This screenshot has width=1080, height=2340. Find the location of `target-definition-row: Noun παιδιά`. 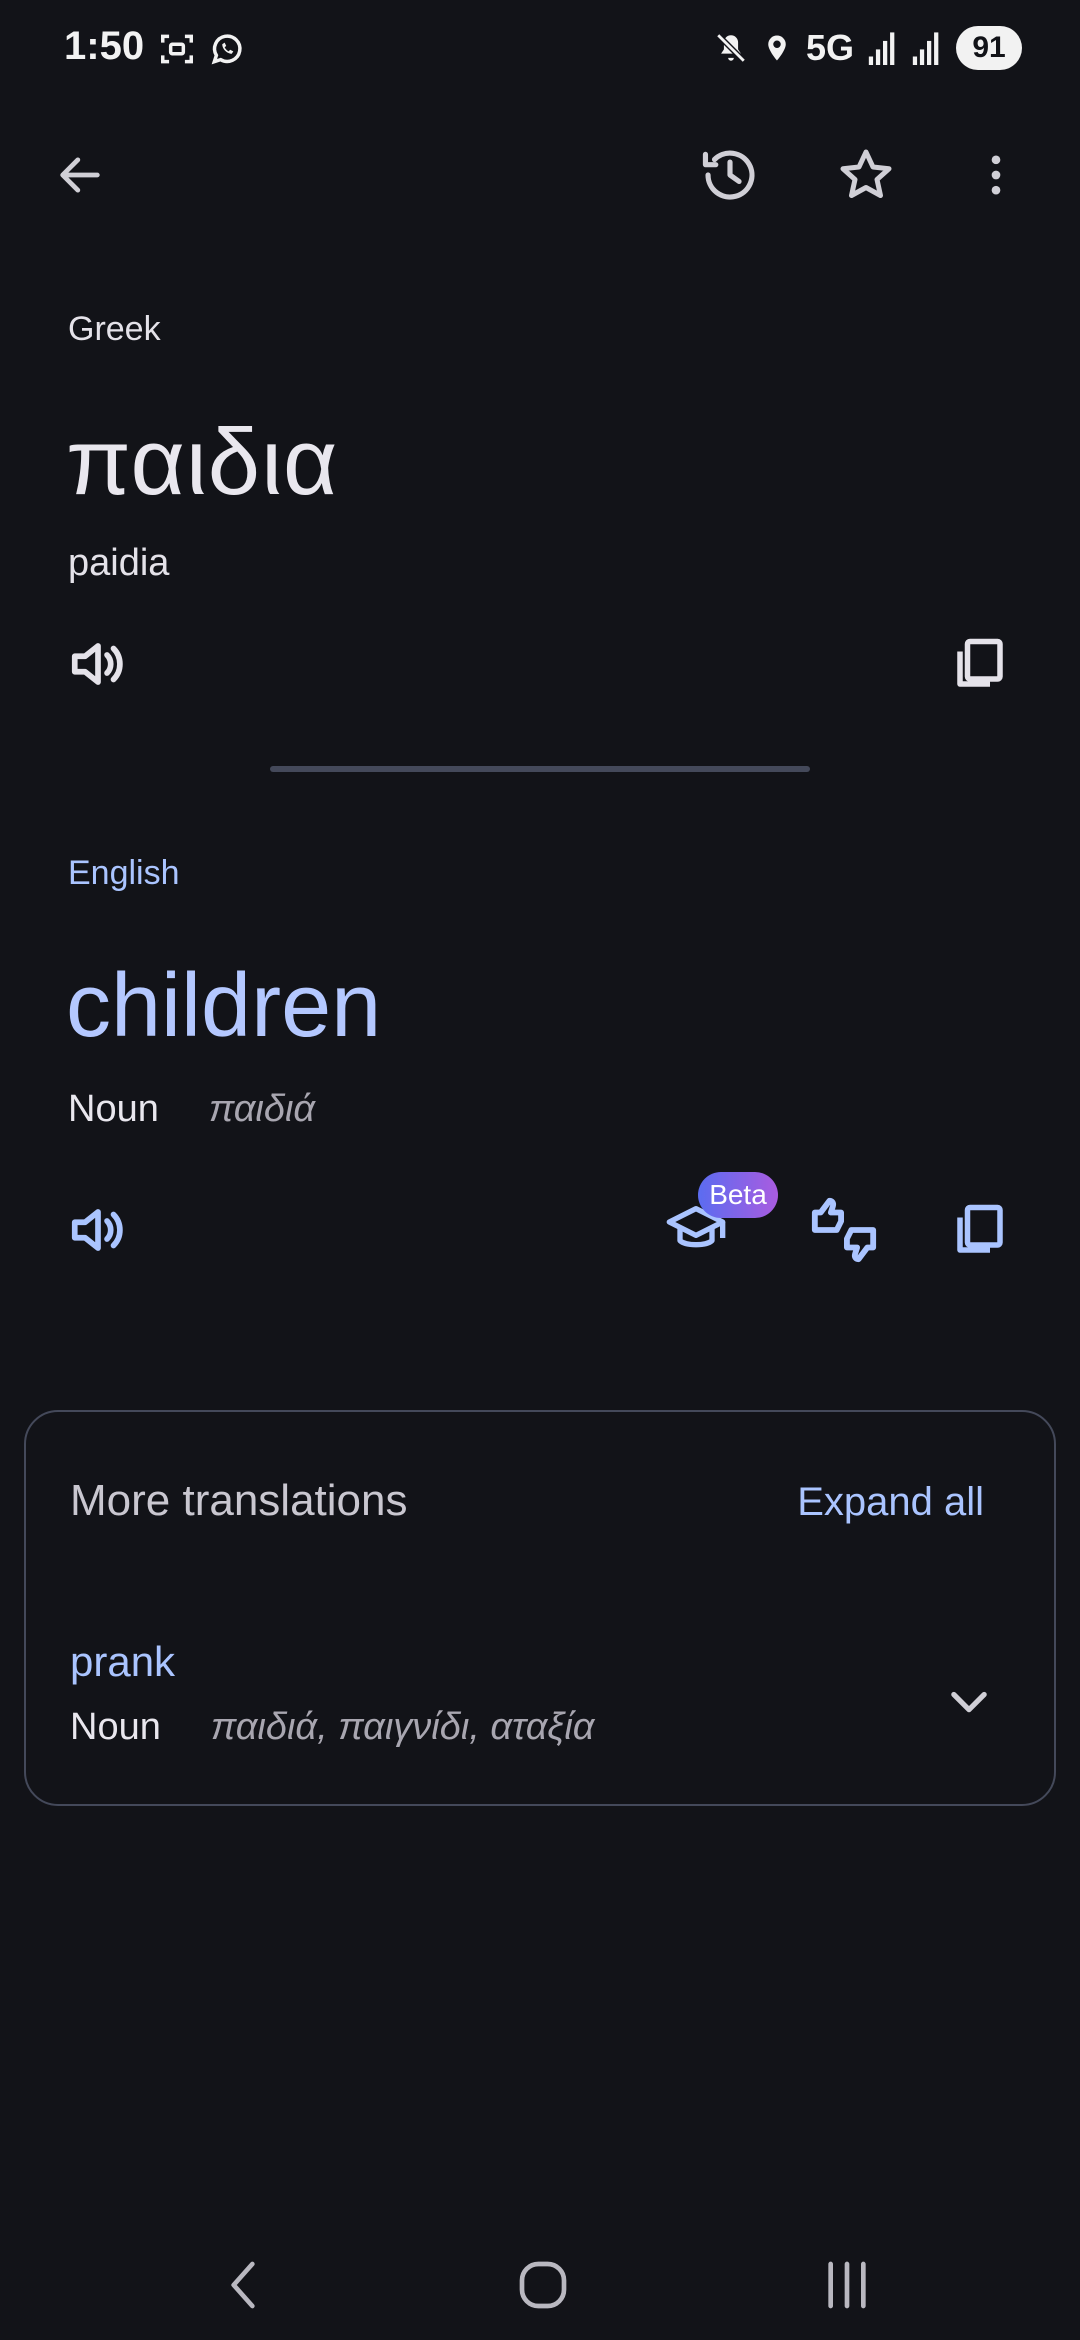

target-definition-row: Noun παιδιά is located at coordinates (191, 1109).